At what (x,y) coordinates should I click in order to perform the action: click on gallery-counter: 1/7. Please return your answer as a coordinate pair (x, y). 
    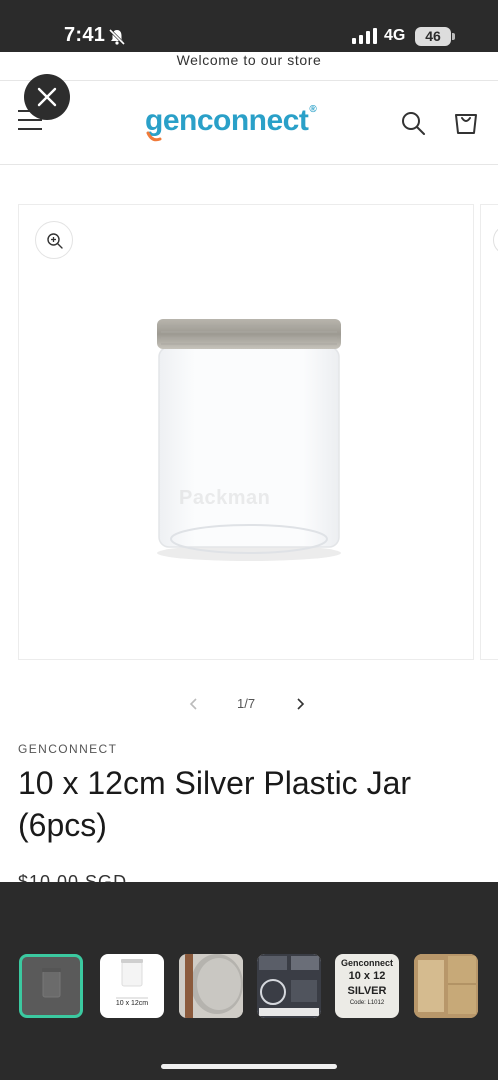
    Looking at the image, I should click on (246, 703).